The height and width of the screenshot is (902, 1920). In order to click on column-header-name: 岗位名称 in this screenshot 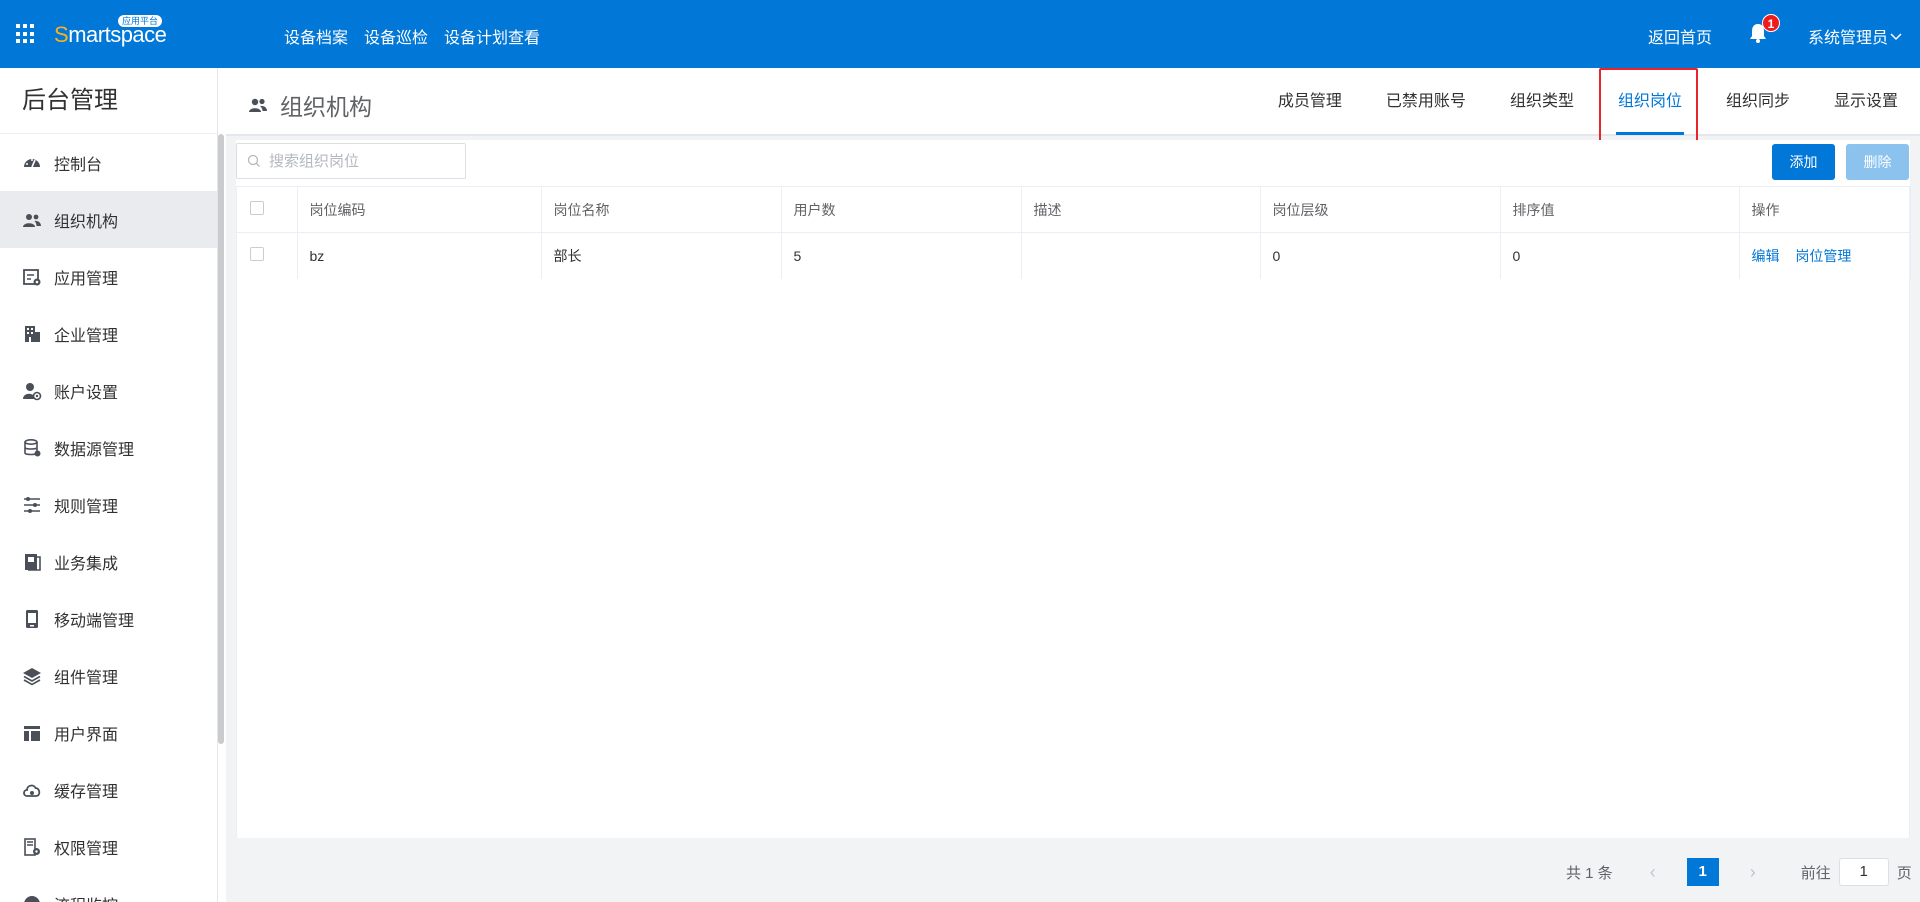, I will do `click(661, 209)`.